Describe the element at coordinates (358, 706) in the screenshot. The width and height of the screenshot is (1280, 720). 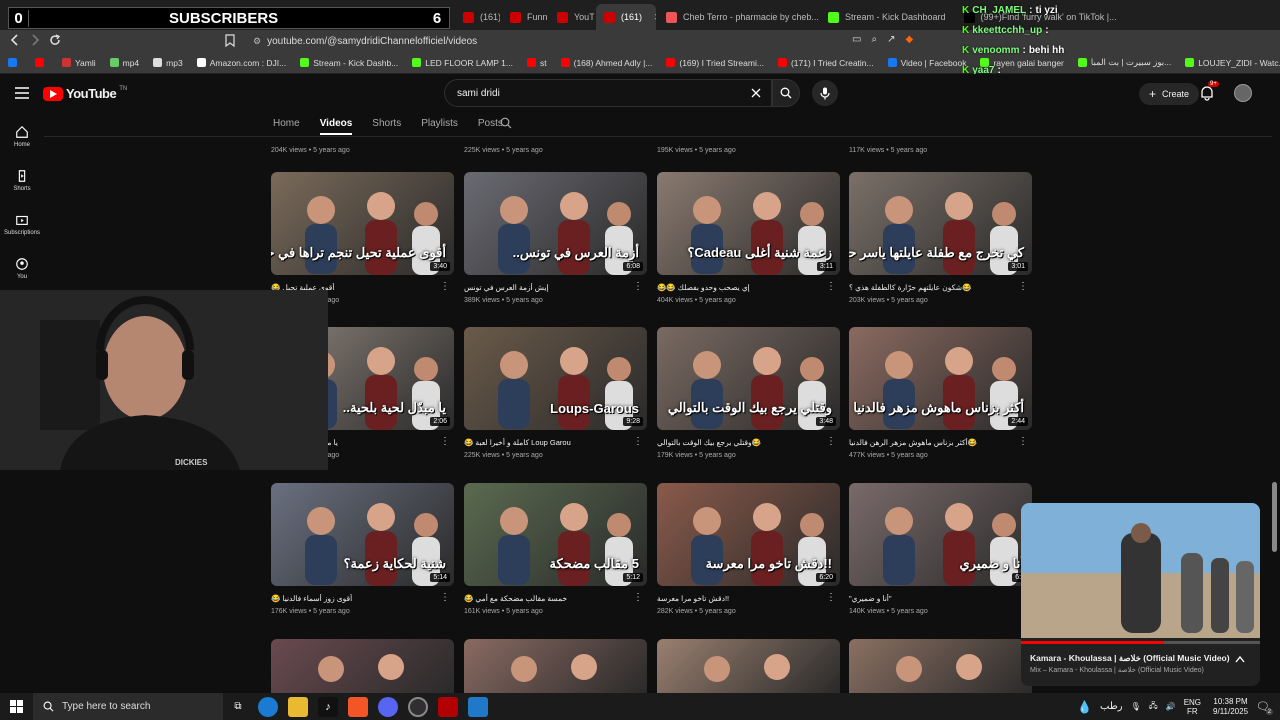
I see `brave-icon` at that location.